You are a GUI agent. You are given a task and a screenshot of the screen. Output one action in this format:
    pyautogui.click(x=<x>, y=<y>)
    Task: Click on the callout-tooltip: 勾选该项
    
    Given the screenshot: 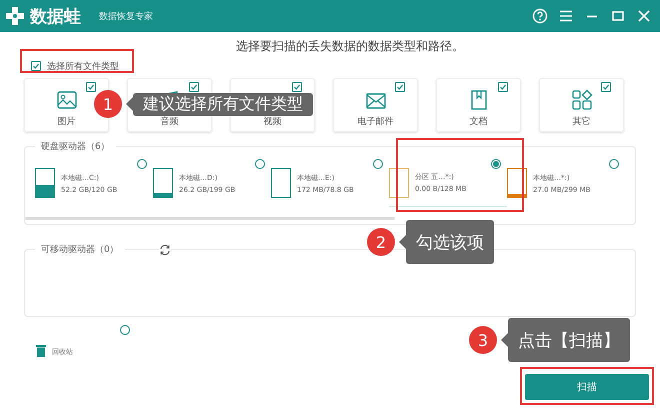 What is the action you would take?
    pyautogui.click(x=446, y=242)
    